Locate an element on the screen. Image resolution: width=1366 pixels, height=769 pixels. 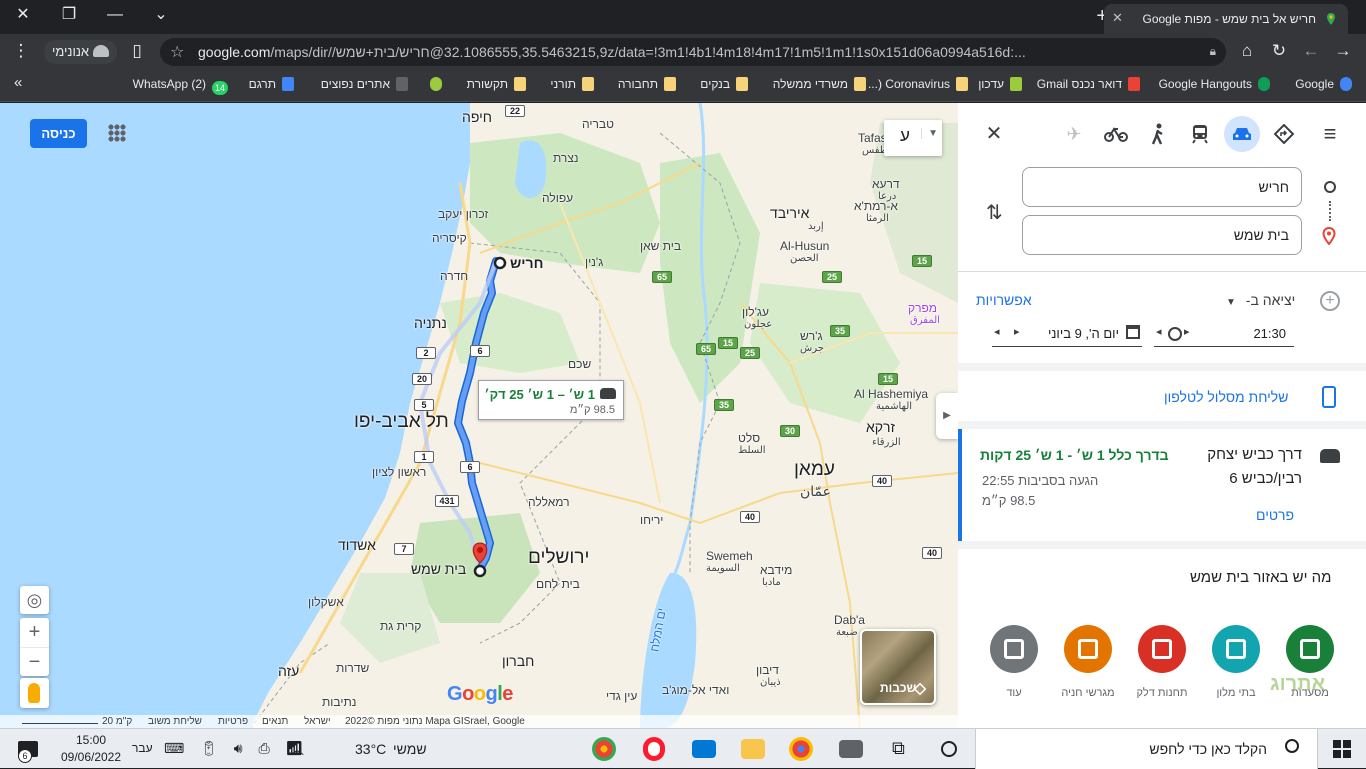
home-icon: ⌂ is located at coordinates (1247, 51).